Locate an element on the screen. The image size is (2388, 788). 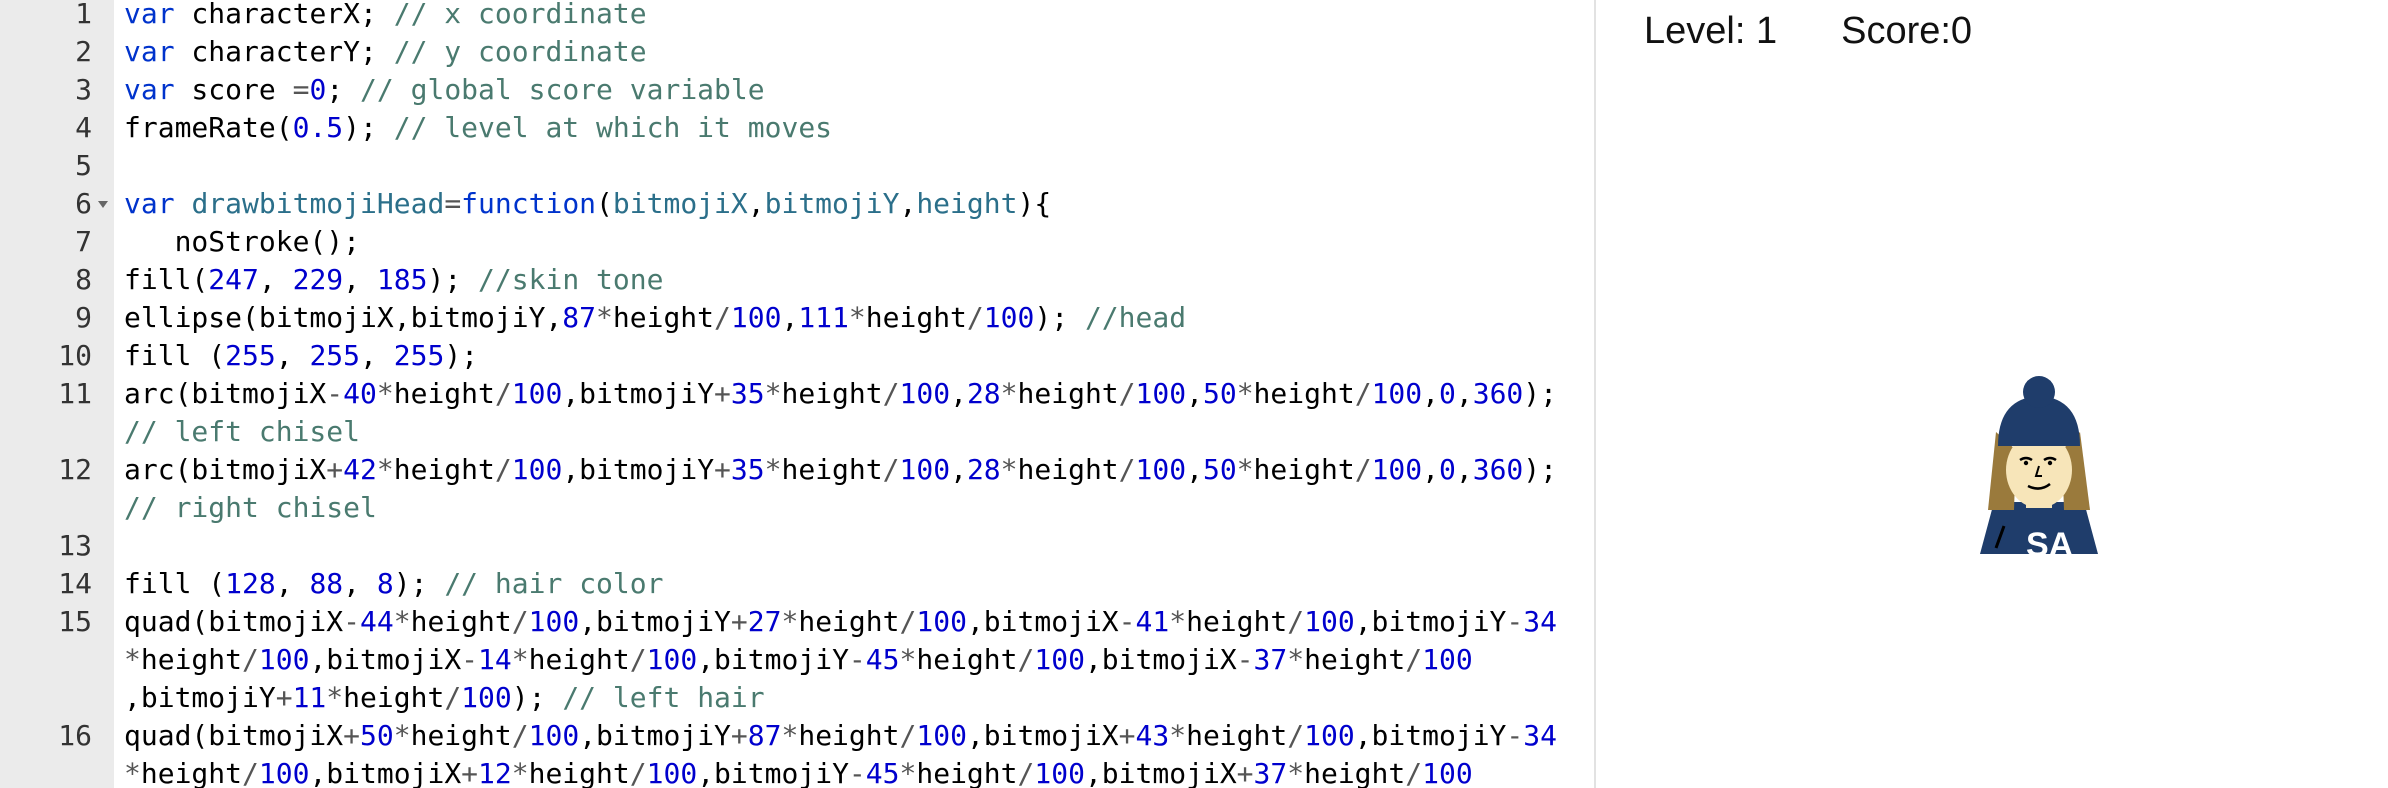
code-line: 2 var characterY; // y coordinate is located at coordinates (797, 52).